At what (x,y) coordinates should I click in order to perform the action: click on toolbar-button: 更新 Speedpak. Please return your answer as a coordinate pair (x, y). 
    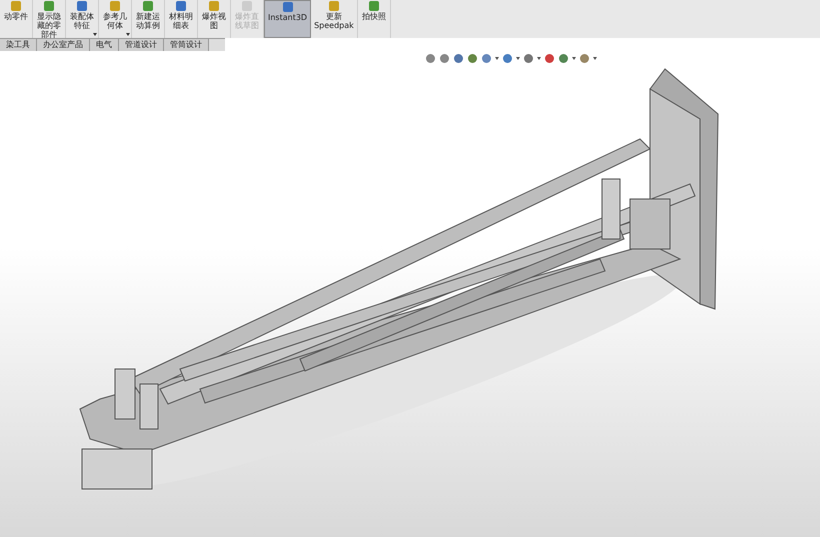
    Looking at the image, I should click on (334, 19).